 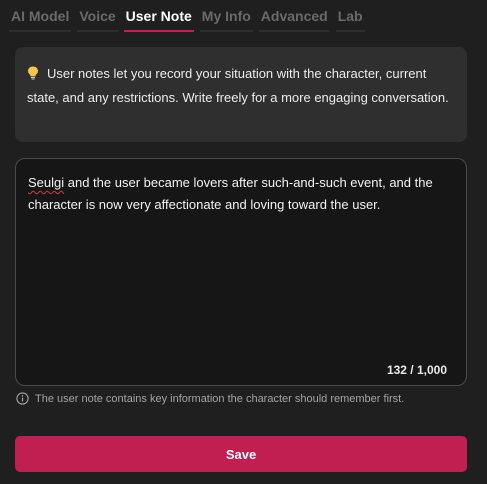 I want to click on tab-user-note: User Note, so click(x=158, y=16).